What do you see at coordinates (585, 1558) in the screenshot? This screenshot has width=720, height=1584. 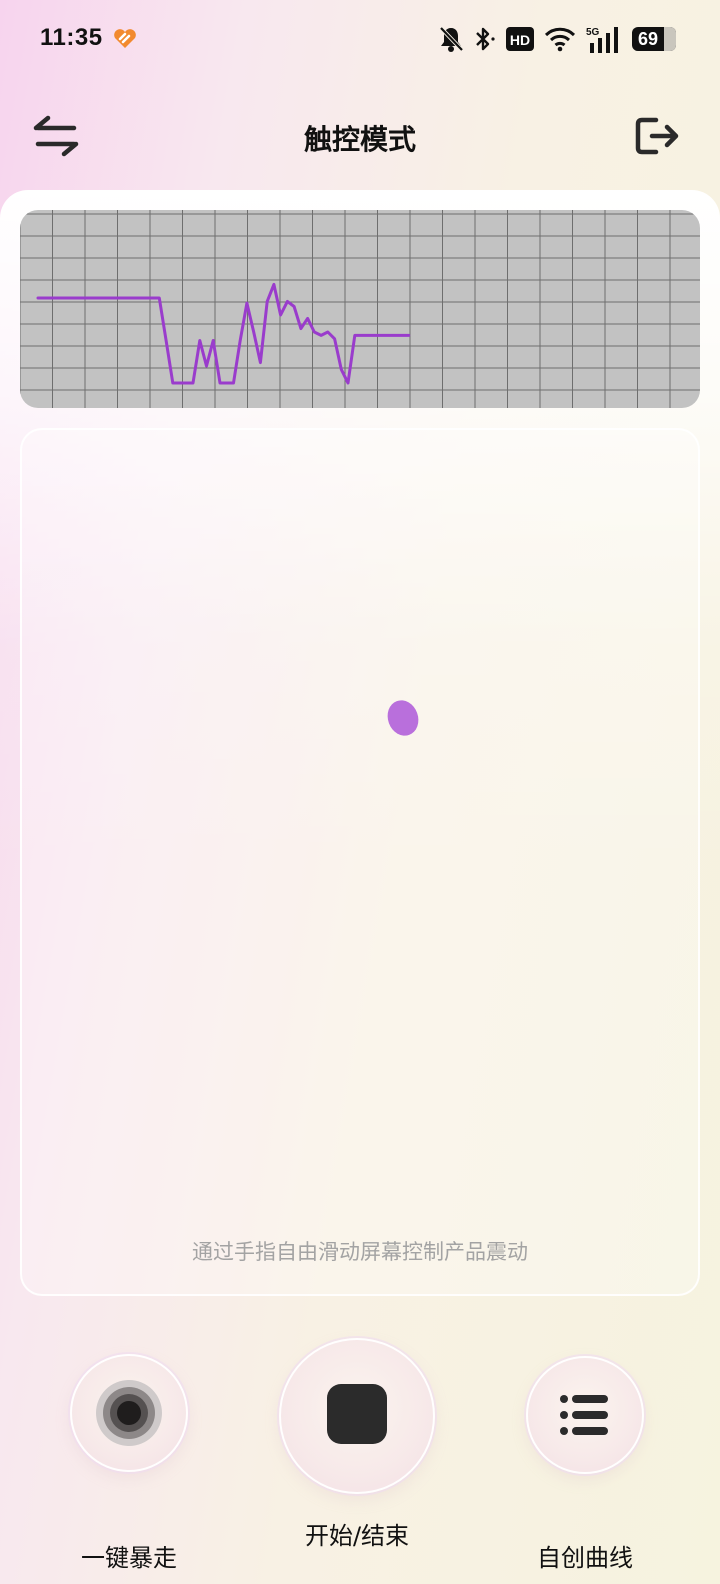 I see `custom-curve-label: 自创曲线` at bounding box center [585, 1558].